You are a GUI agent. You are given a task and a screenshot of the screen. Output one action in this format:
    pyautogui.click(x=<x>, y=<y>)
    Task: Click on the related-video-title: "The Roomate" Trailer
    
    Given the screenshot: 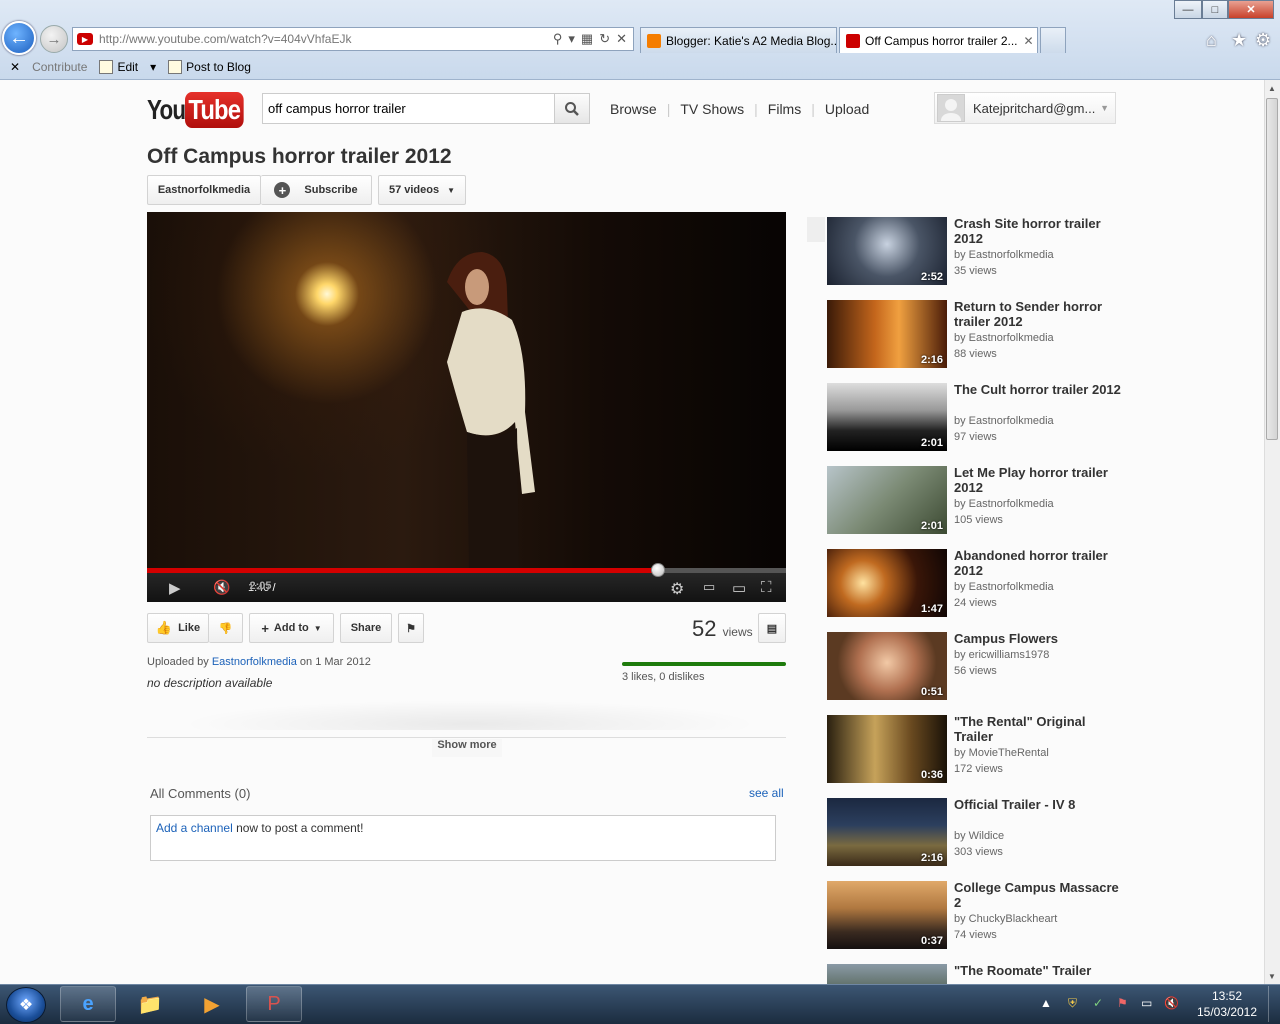 What is the action you would take?
    pyautogui.click(x=1039, y=971)
    